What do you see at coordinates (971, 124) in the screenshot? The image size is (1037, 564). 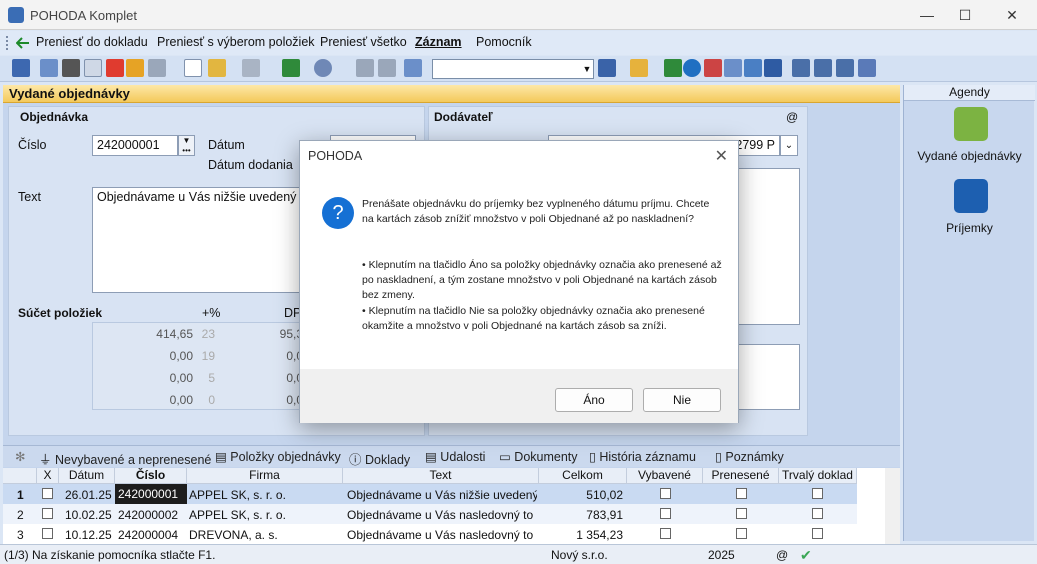 I see `vydane-objednavky-icon` at bounding box center [971, 124].